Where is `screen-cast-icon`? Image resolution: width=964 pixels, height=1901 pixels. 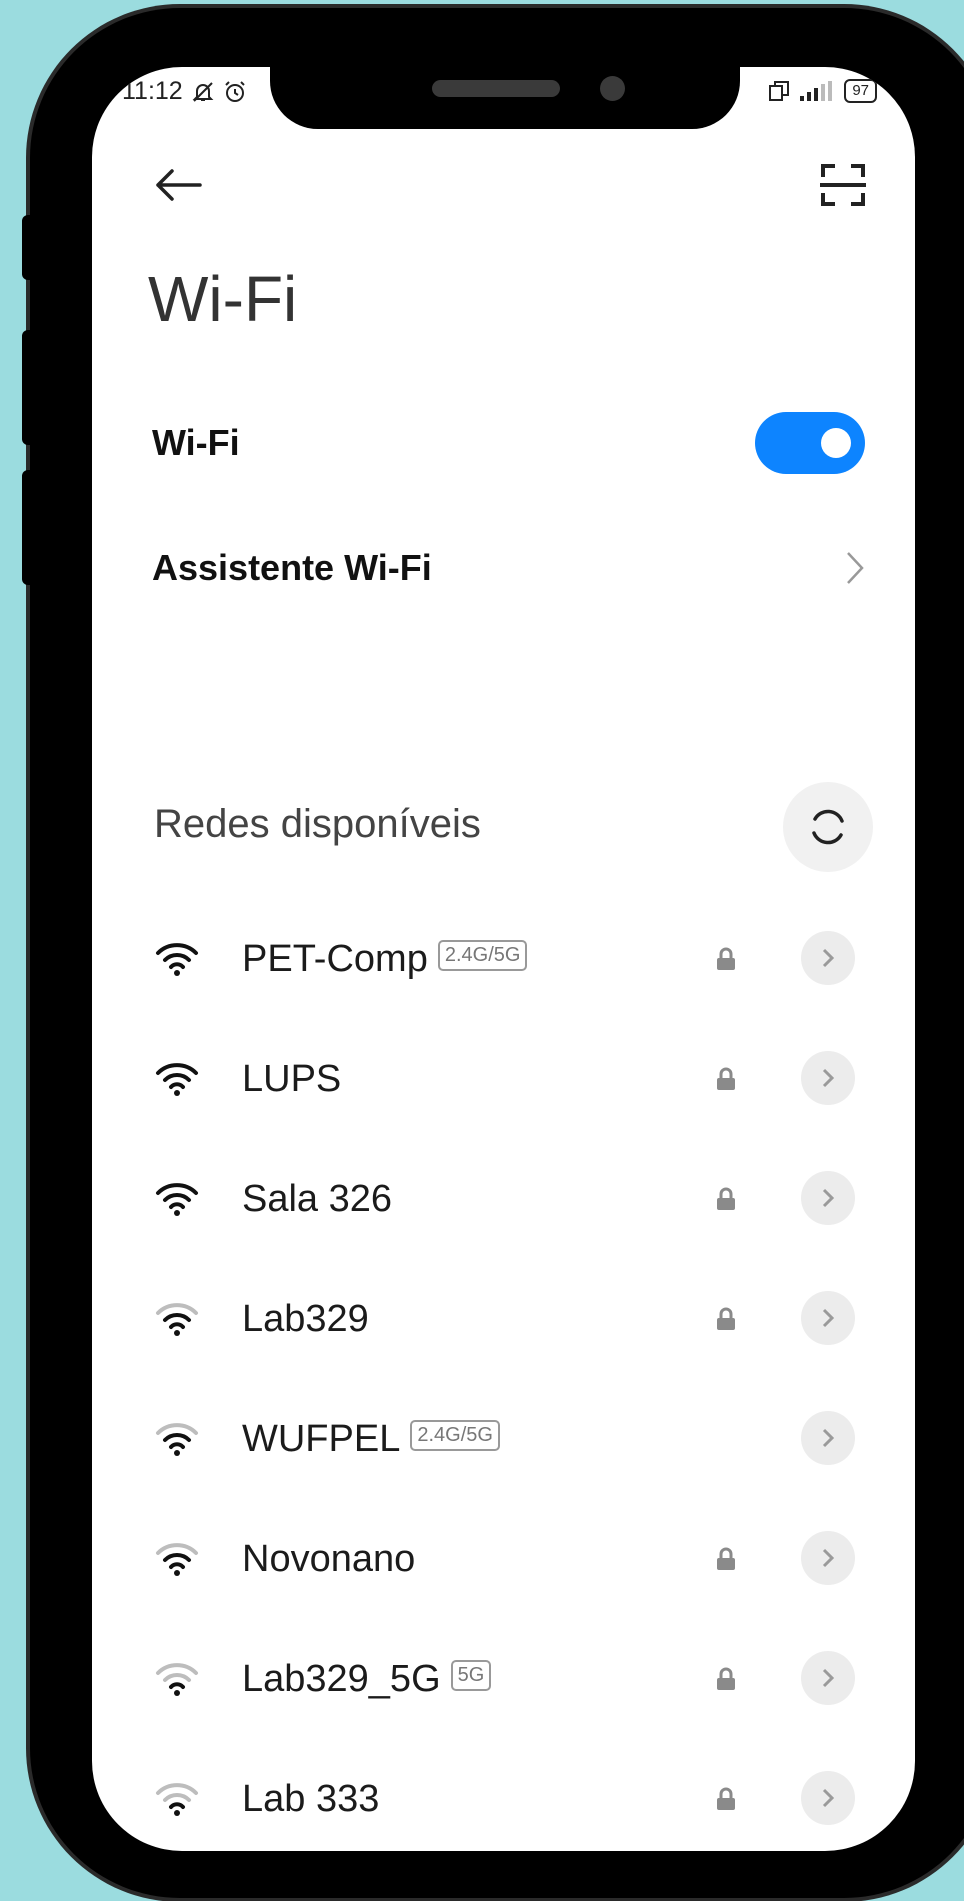 screen-cast-icon is located at coordinates (779, 91).